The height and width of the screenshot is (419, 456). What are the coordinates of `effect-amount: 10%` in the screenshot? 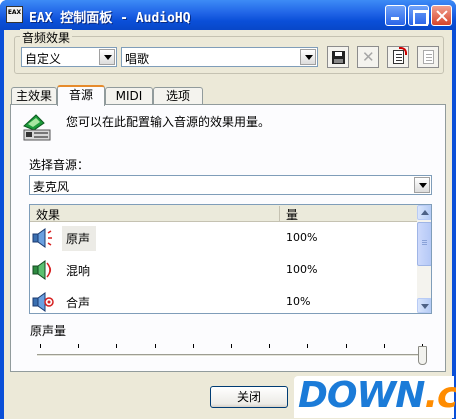 It's located at (298, 301).